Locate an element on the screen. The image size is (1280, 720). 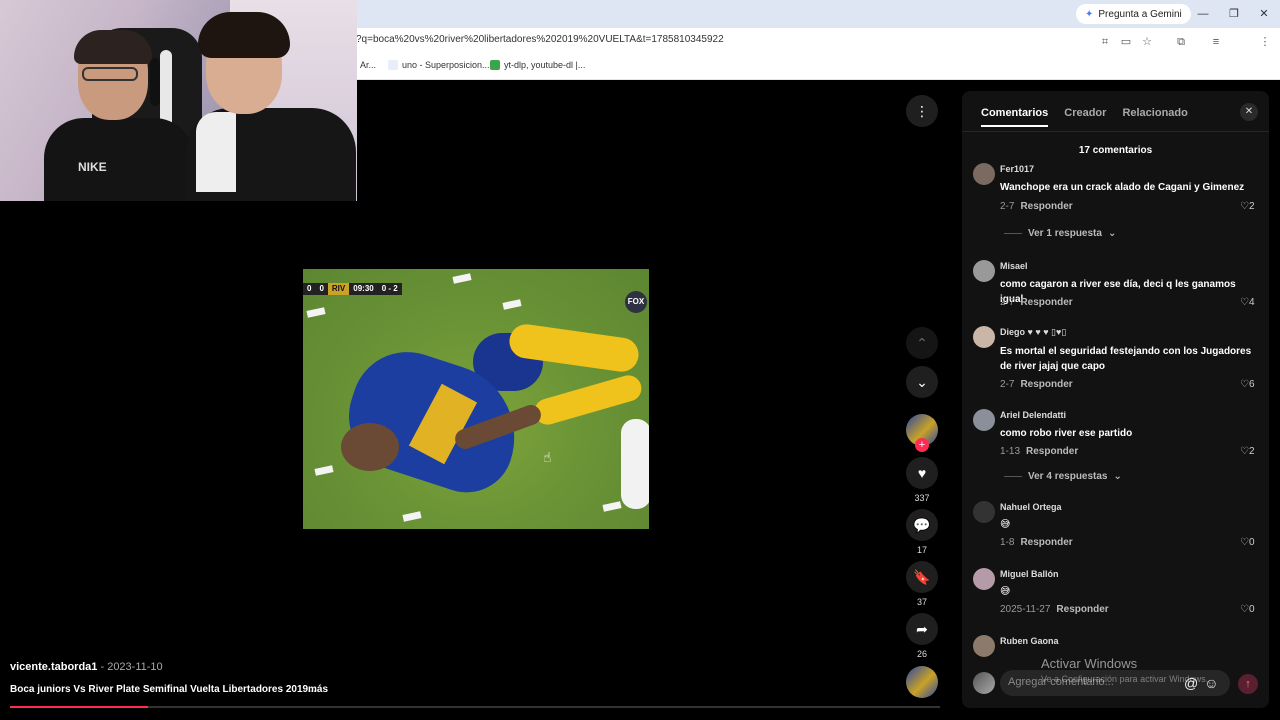
close-window-icon: ✕ is located at coordinates (1264, 14).